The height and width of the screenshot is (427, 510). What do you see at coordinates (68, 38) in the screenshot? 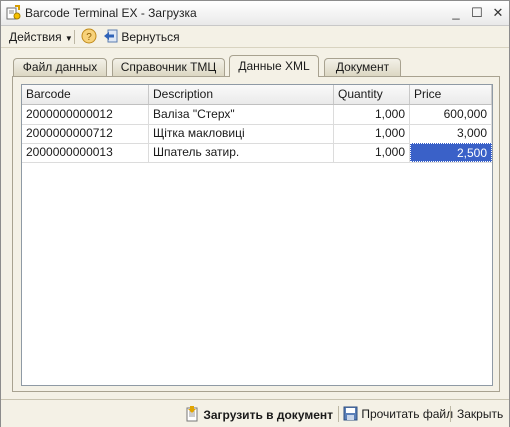
I see `dropdown-arrow-icon: ▼` at bounding box center [68, 38].